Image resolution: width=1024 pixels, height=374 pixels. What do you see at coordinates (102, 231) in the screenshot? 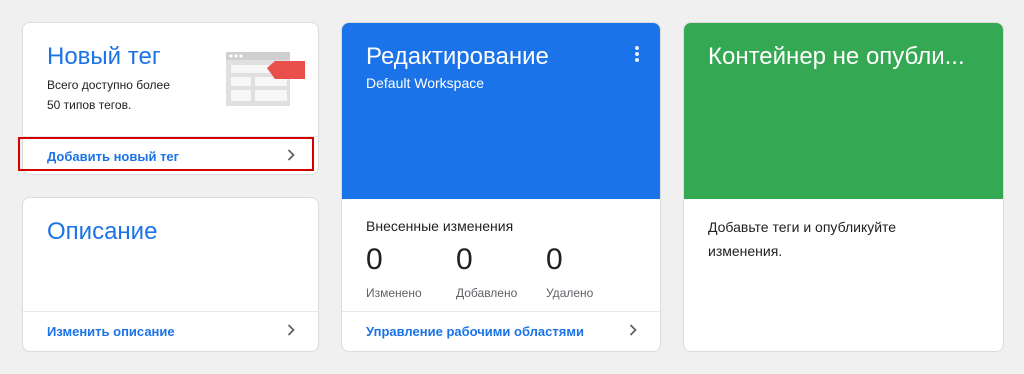
I see `description-title: Описание` at bounding box center [102, 231].